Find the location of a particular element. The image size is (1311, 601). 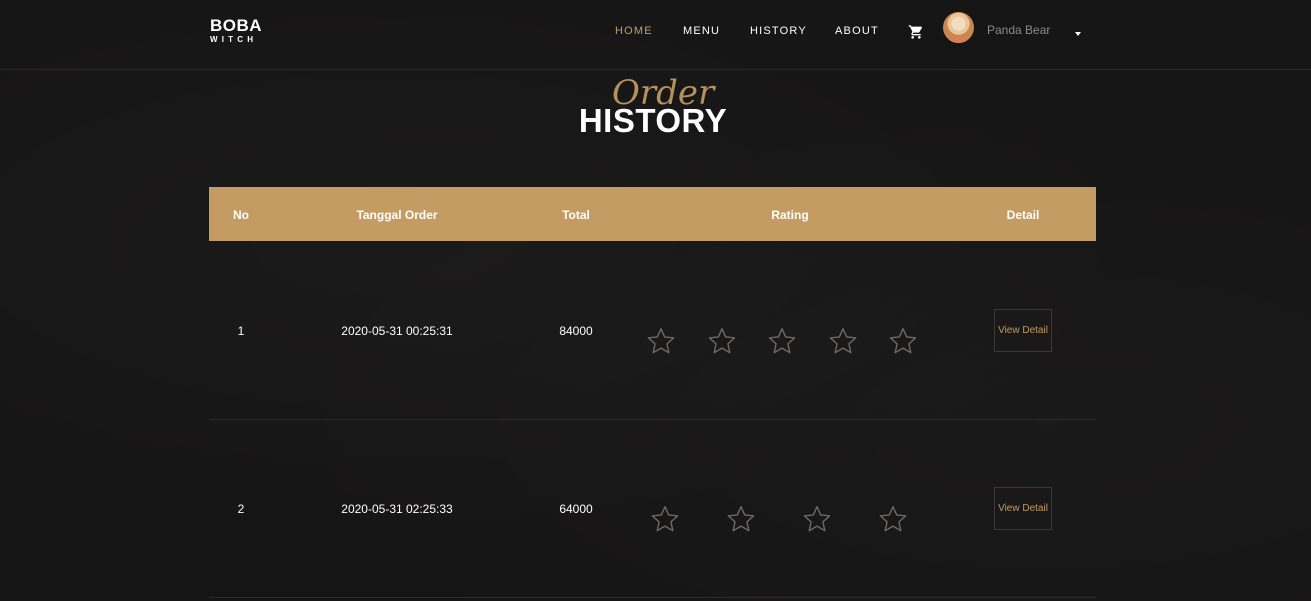

brand-tagline: WITCH is located at coordinates (234, 39).